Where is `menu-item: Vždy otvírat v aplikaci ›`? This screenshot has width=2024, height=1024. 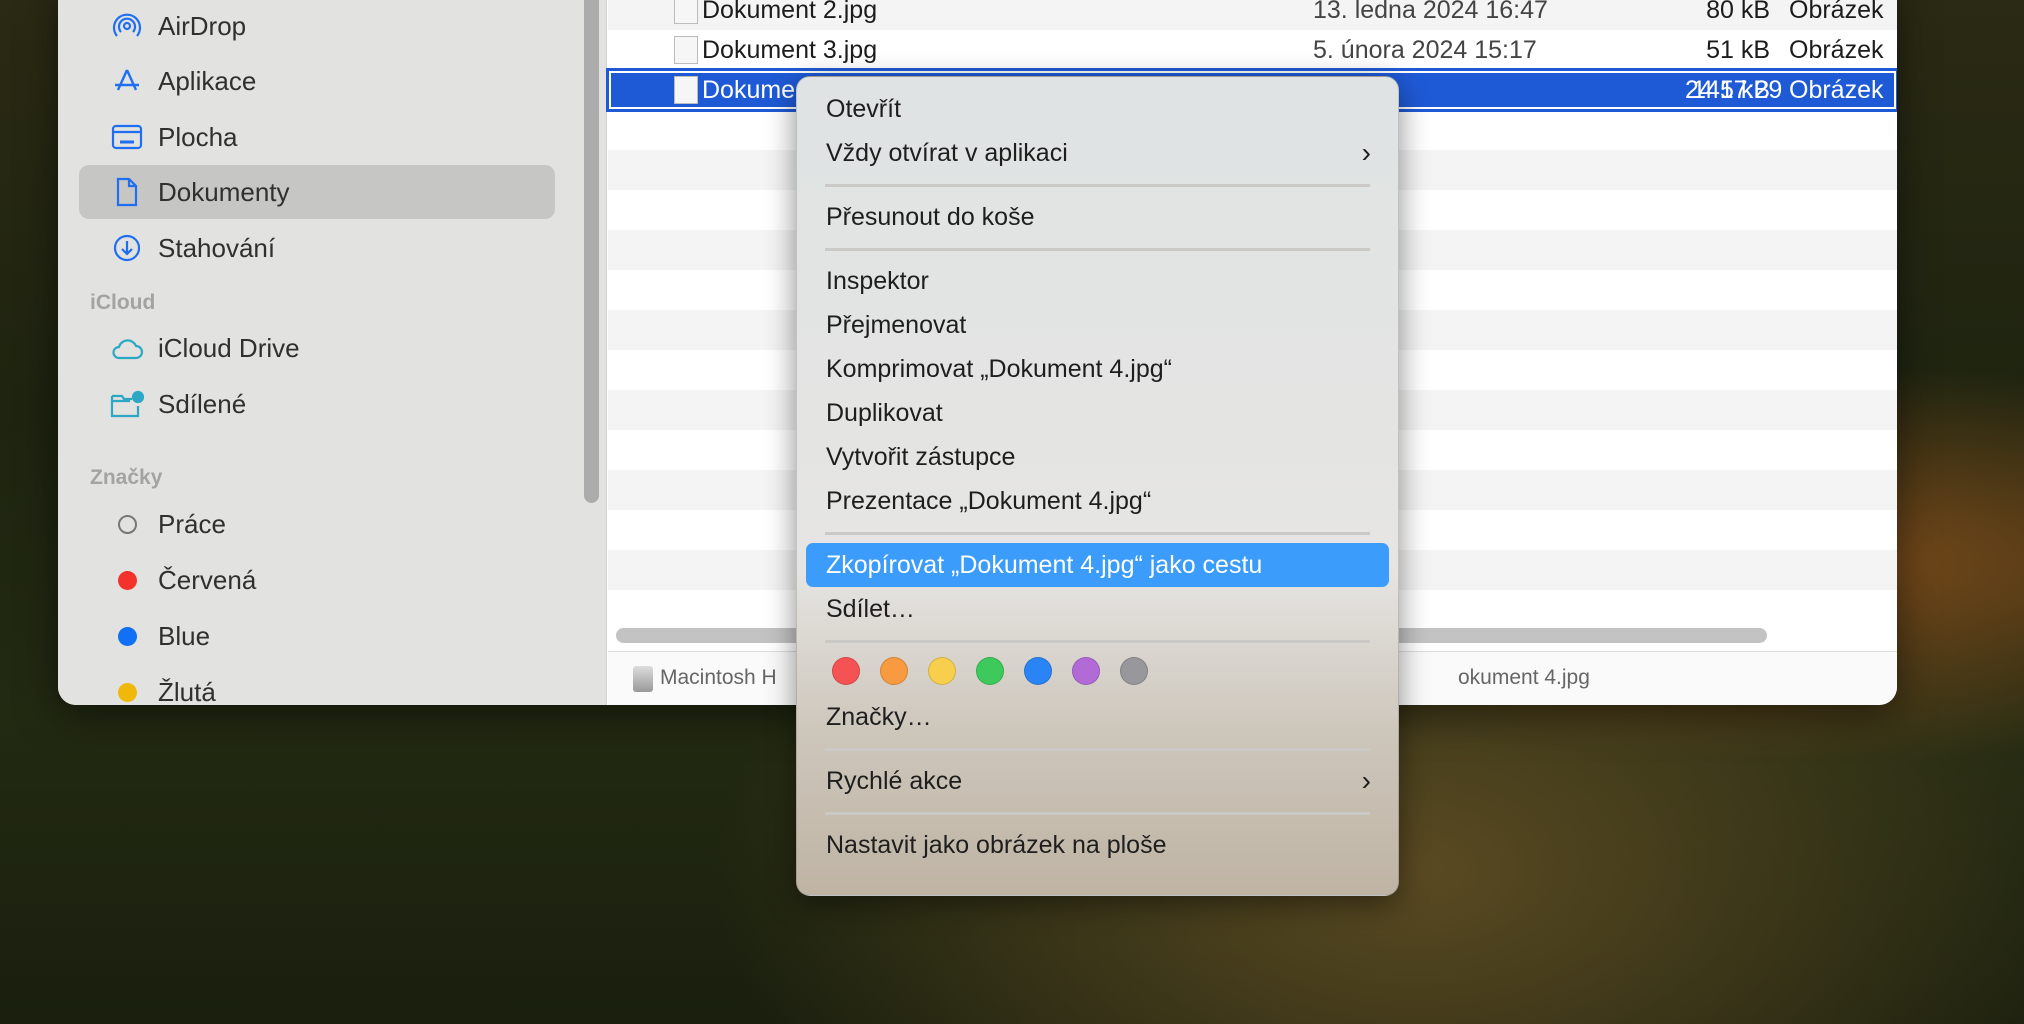
menu-item: Vždy otvírat v aplikaci › is located at coordinates (1097, 153).